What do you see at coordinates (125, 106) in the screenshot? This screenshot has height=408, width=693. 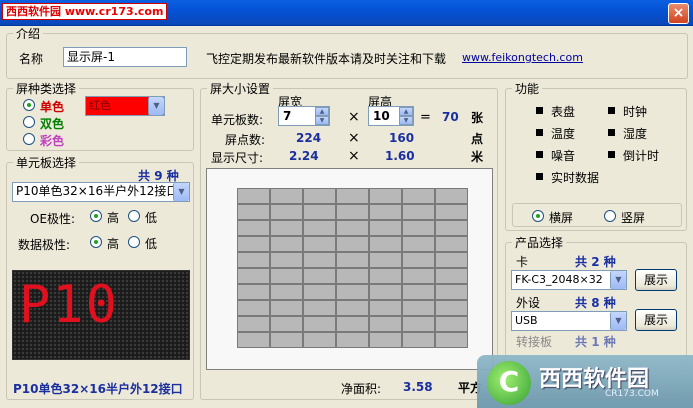 I see `color-select: 红色 ▼` at bounding box center [125, 106].